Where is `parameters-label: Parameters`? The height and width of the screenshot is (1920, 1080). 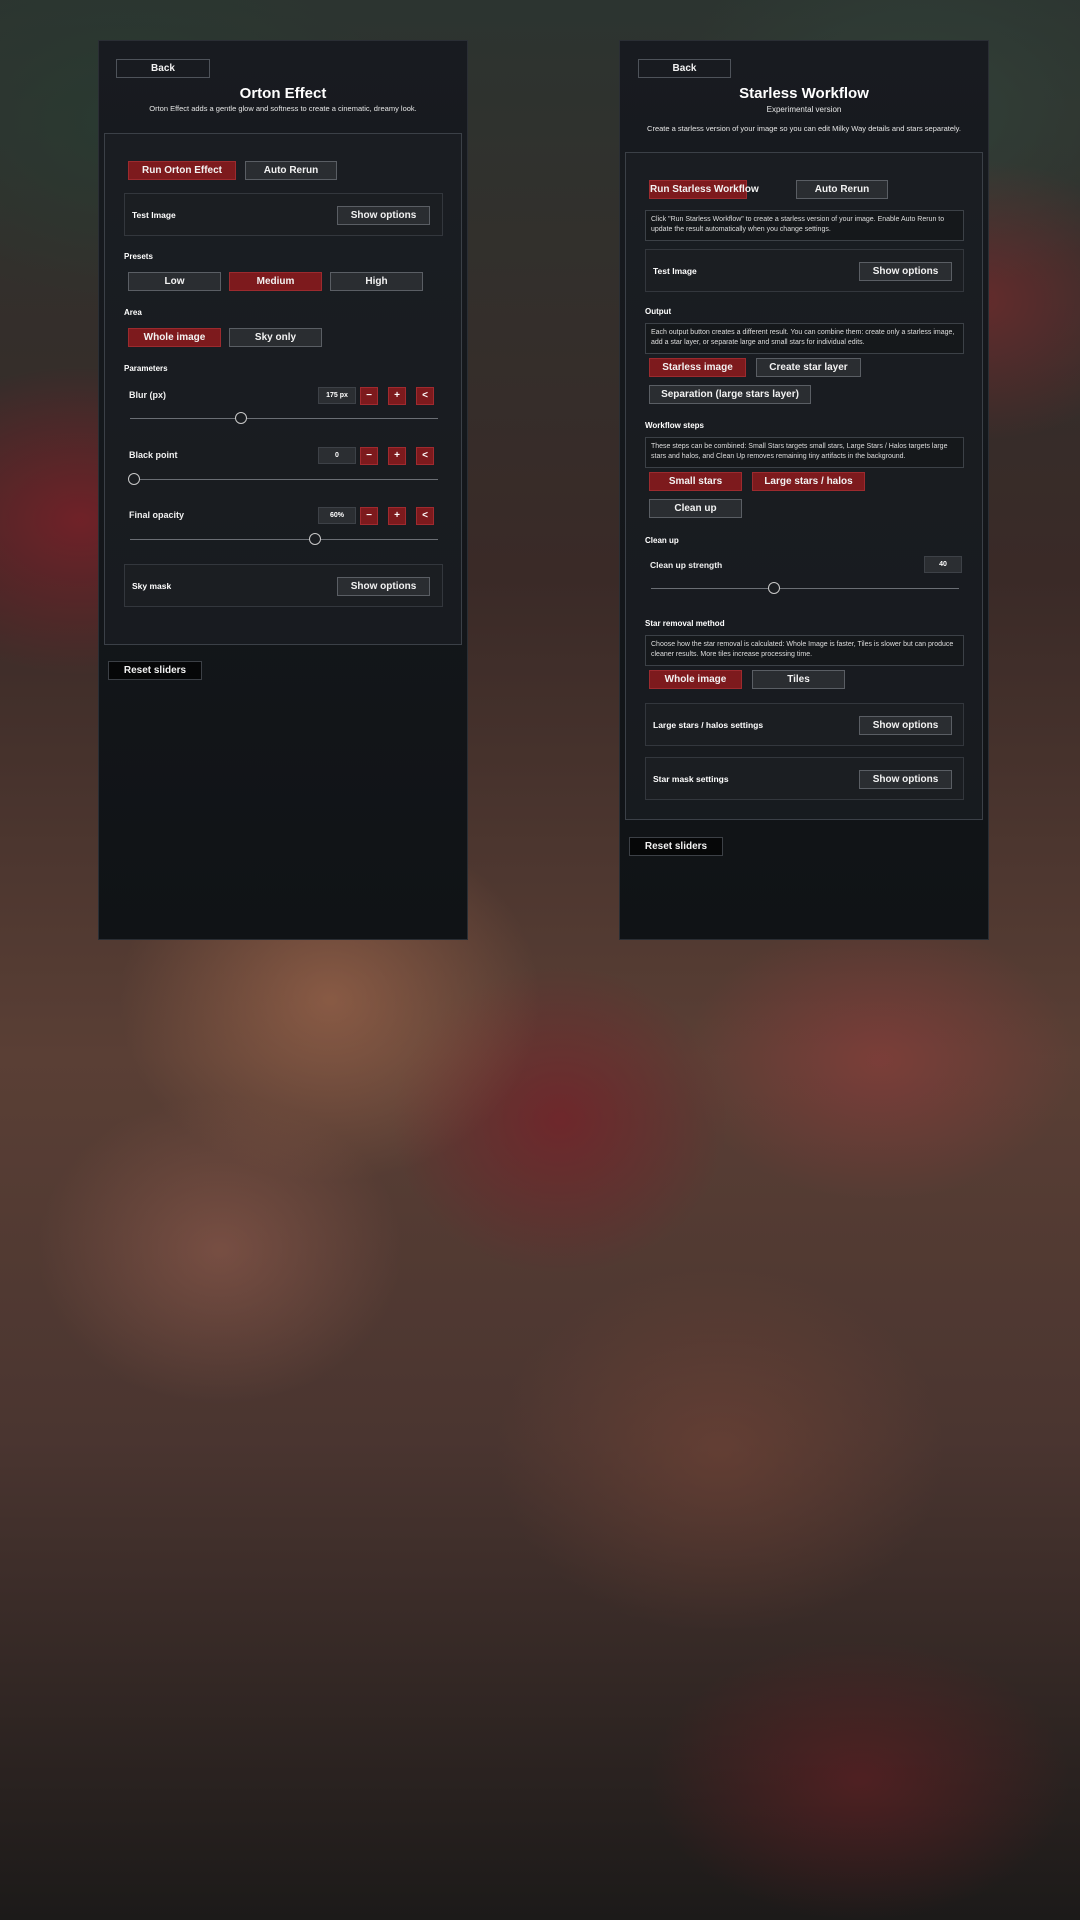 parameters-label: Parameters is located at coordinates (146, 368).